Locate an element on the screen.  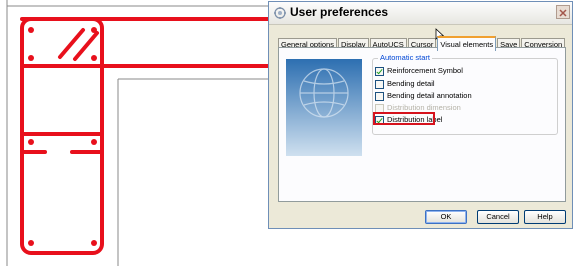
close-icon is located at coordinates (563, 13).